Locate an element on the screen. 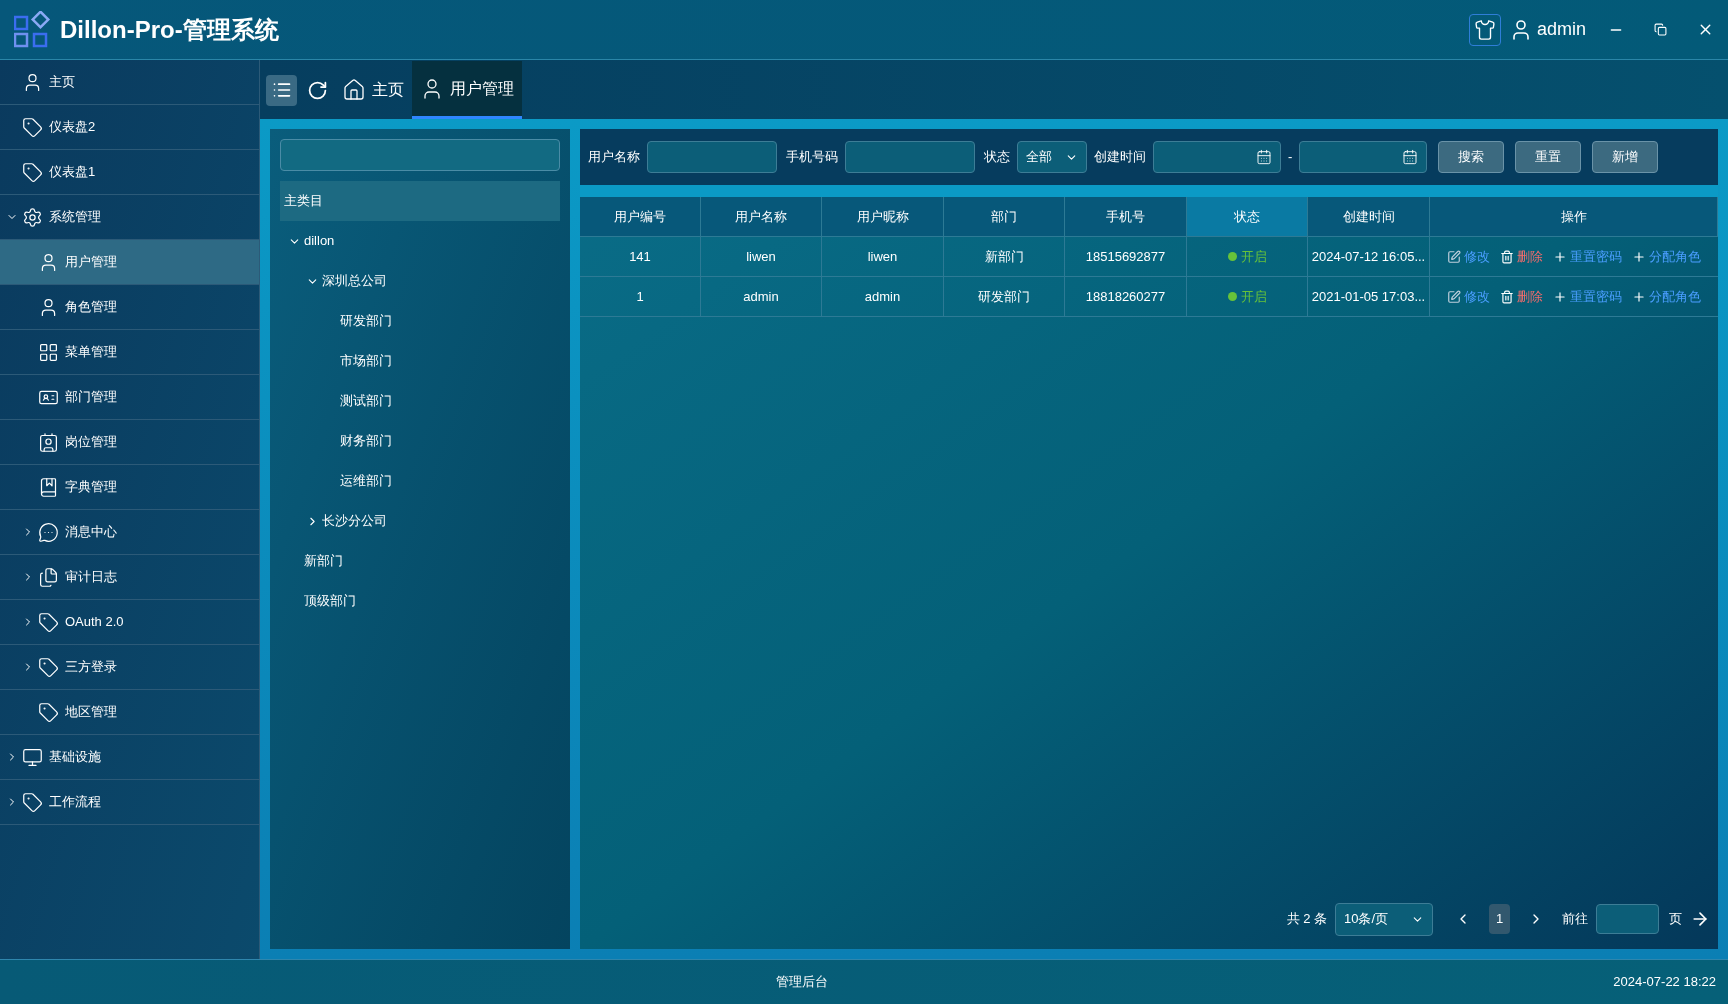 Image resolution: width=1728 pixels, height=1004 pixels. sidebar-item: 用户管理 is located at coordinates (129, 262).